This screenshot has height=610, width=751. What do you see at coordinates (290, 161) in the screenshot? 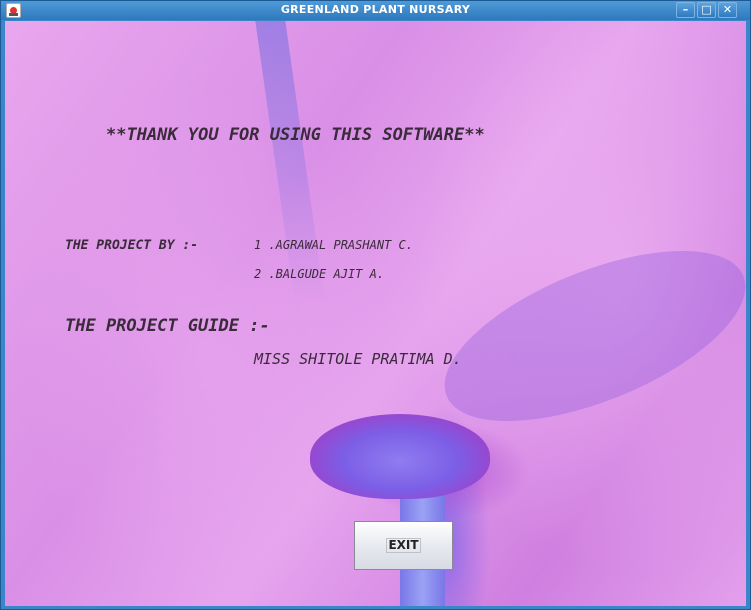
I see `petal-shape` at bounding box center [290, 161].